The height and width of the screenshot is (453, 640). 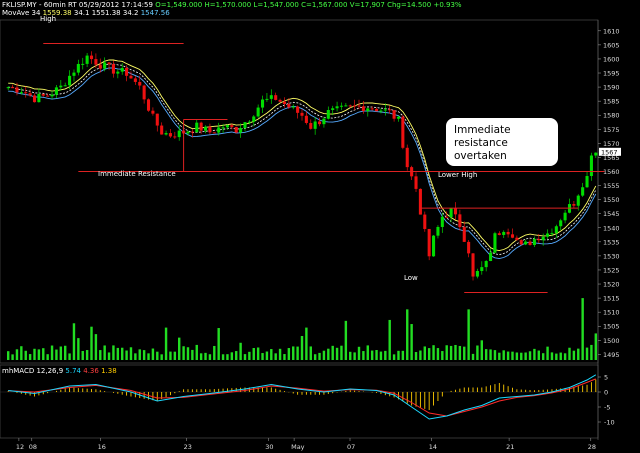 I want to click on macd-header: mhMACD 12,26,9 5.74 4.36 1.38, so click(x=59, y=371).